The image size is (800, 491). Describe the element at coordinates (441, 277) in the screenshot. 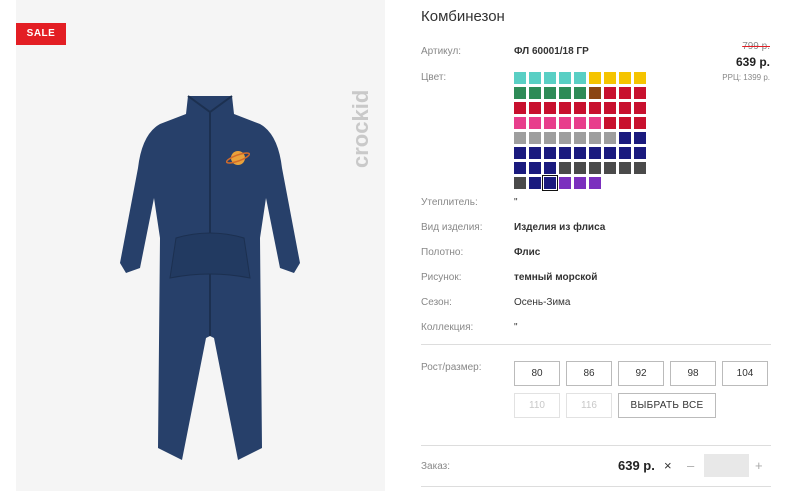

I see `pattern-label: Рисунок:` at that location.